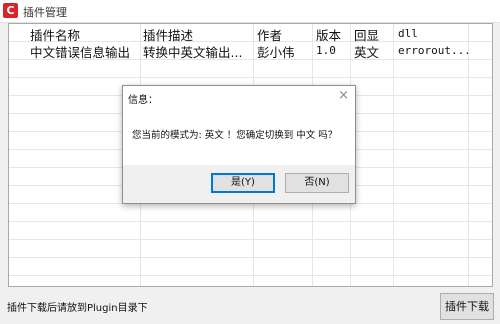  I want to click on dialog-button-bar: 是(Y) 否(N), so click(239, 184).